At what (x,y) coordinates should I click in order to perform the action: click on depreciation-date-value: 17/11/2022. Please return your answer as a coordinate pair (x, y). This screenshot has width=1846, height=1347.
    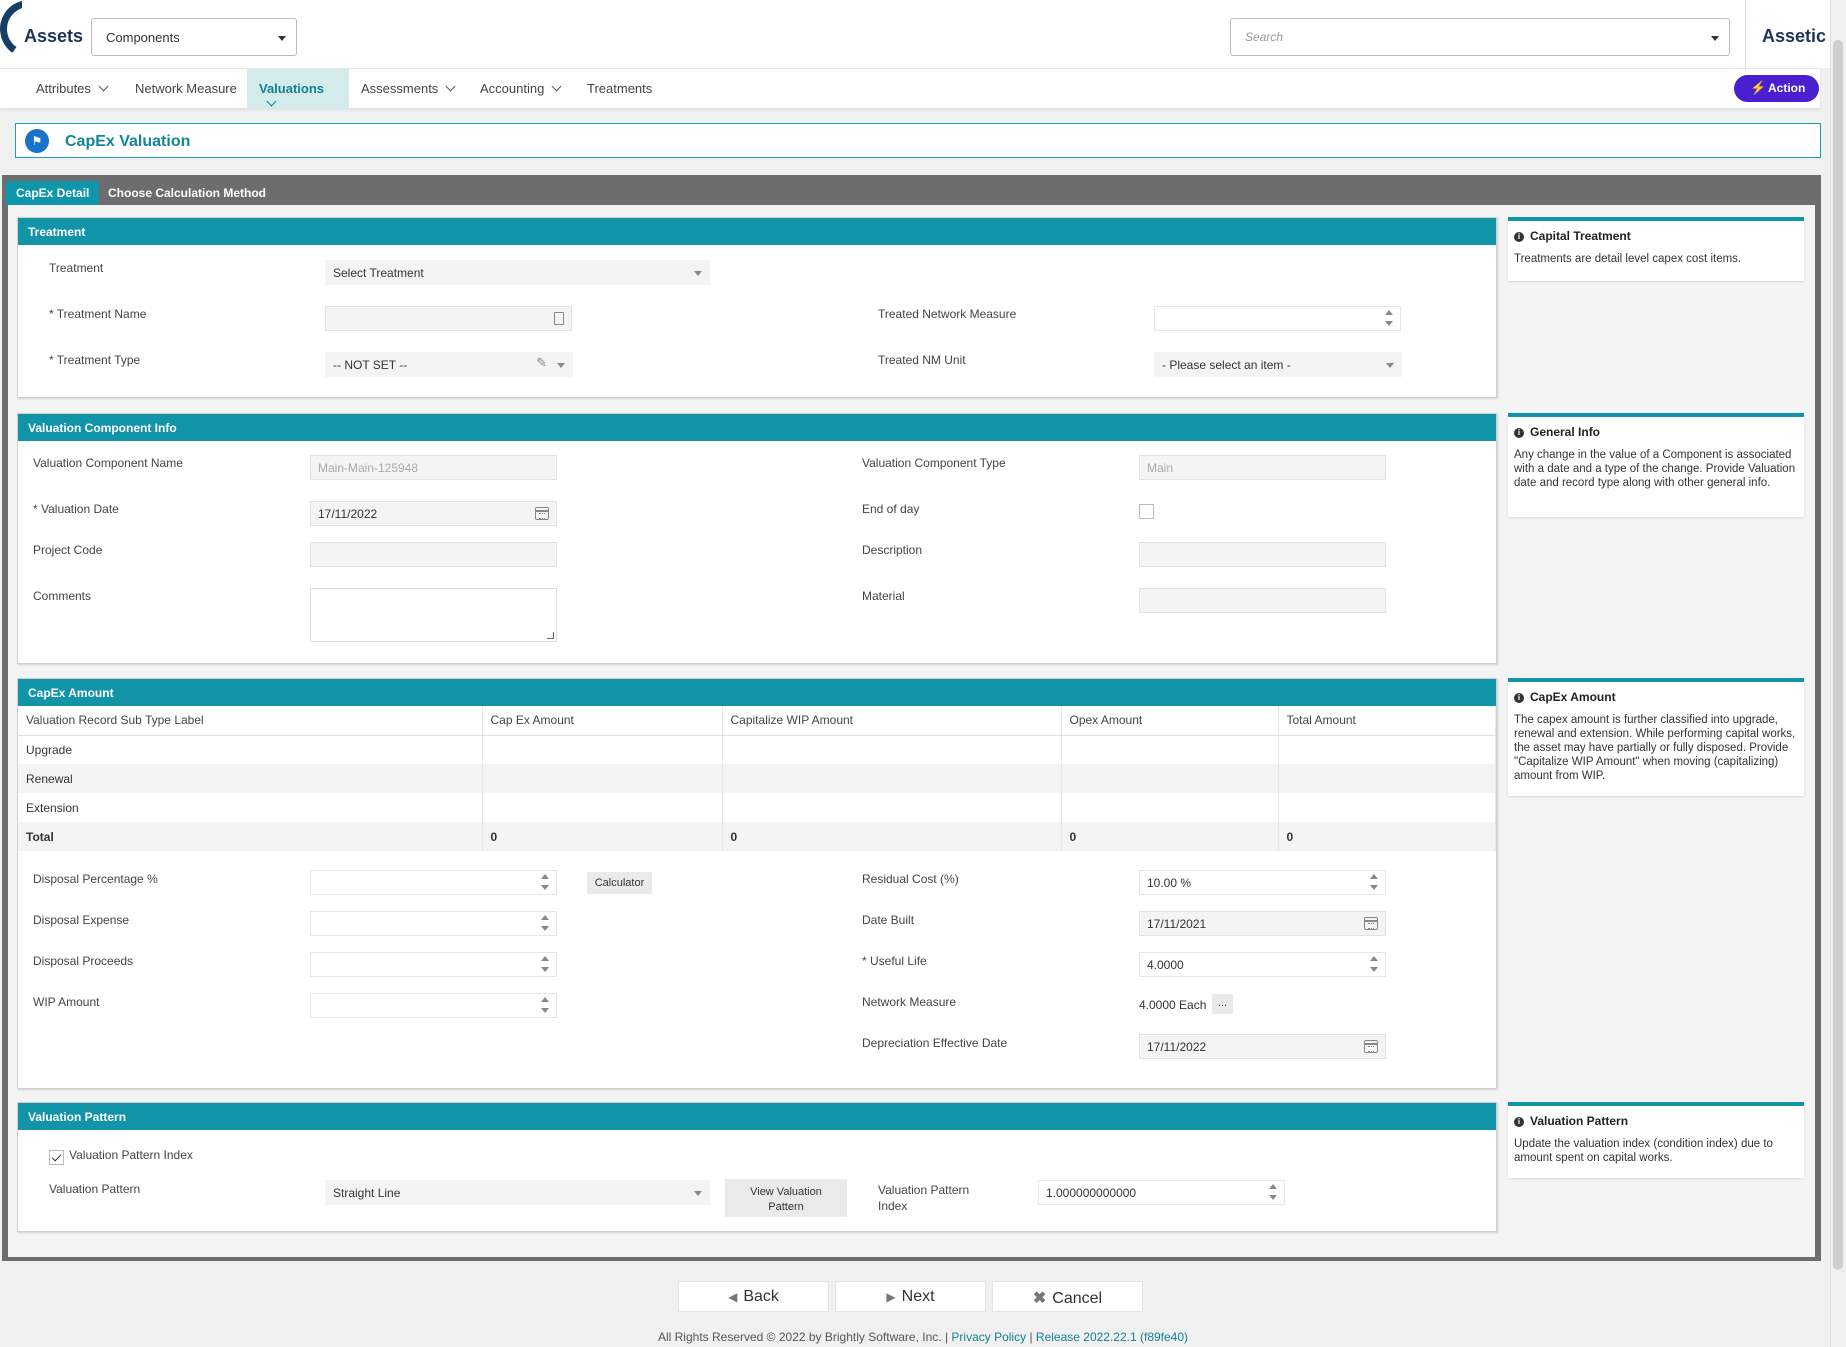
    Looking at the image, I should click on (1177, 1047).